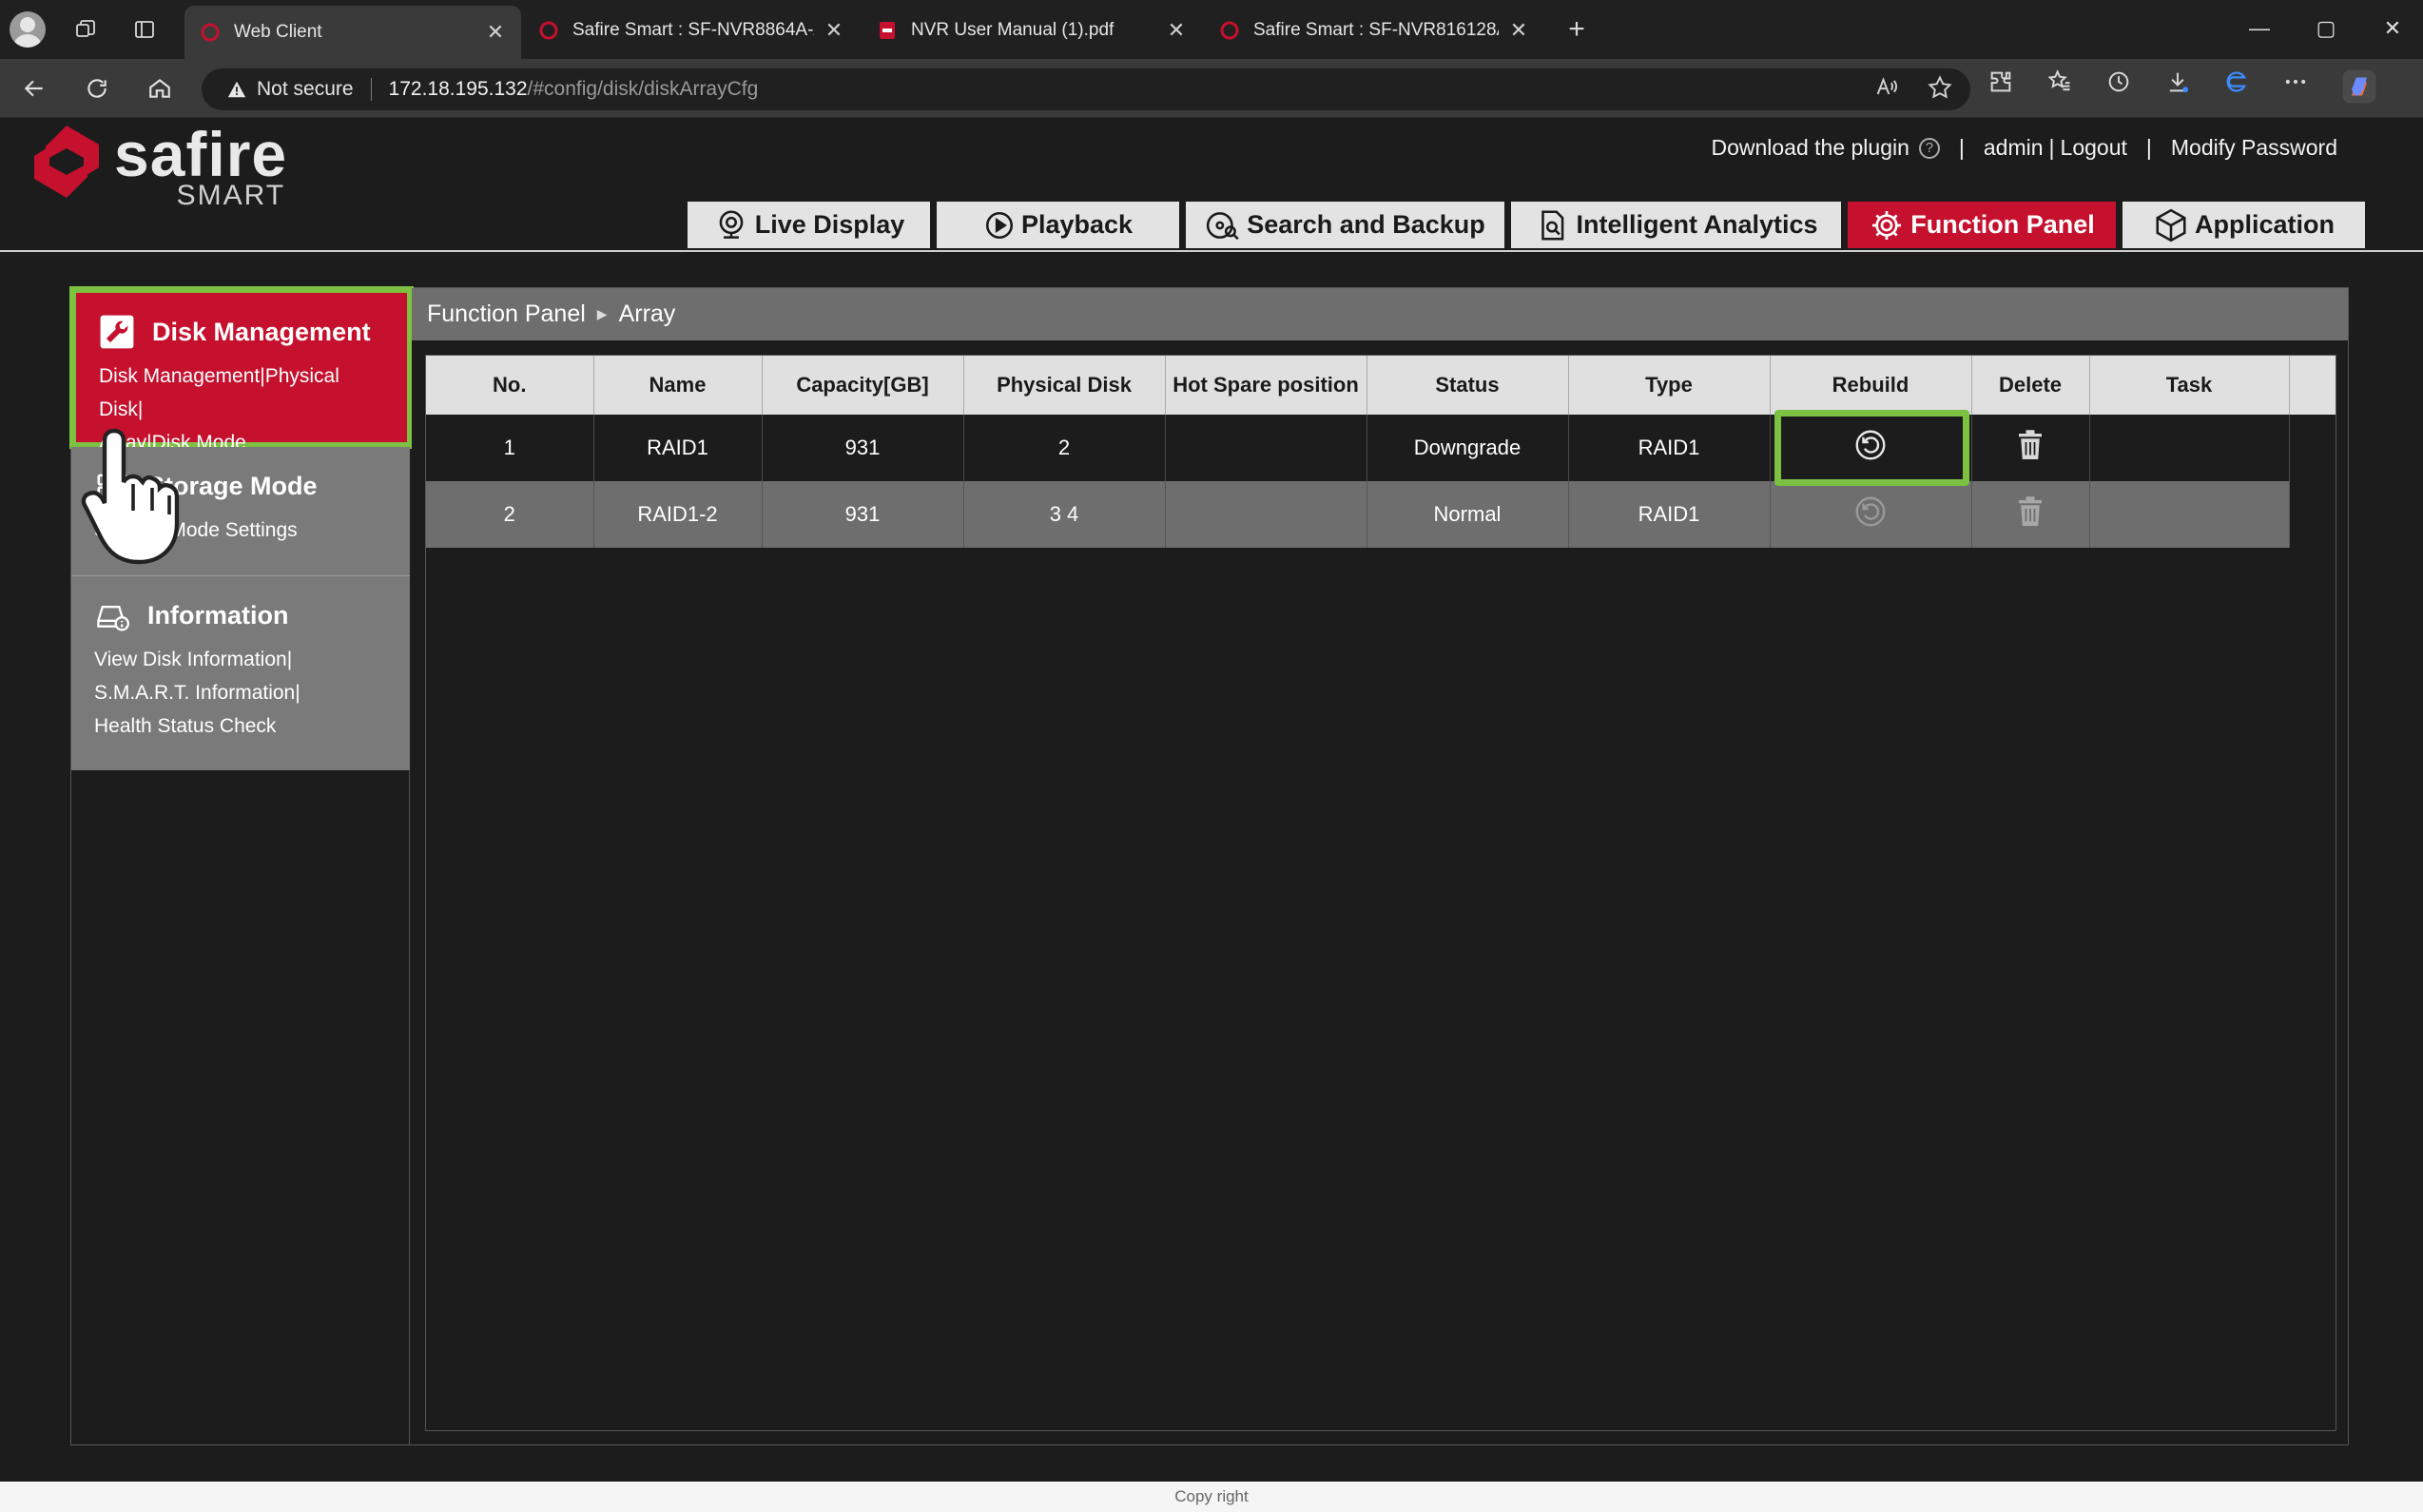  Describe the element at coordinates (2094, 148) in the screenshot. I see `logout-link: Logout` at that location.